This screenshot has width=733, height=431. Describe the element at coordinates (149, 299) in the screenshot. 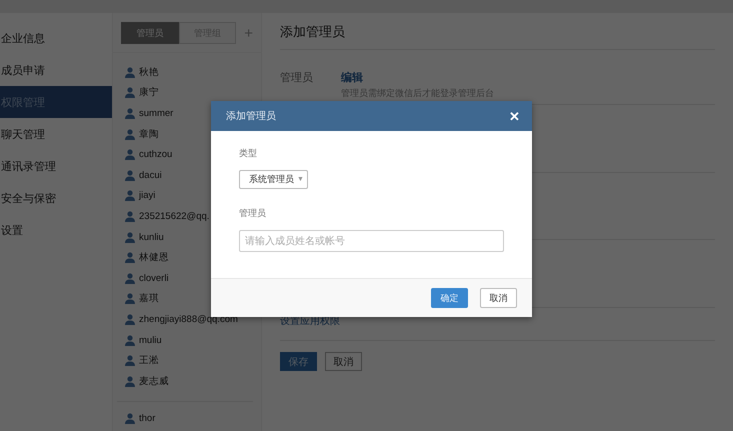

I see `member-name: 嘉琪` at that location.